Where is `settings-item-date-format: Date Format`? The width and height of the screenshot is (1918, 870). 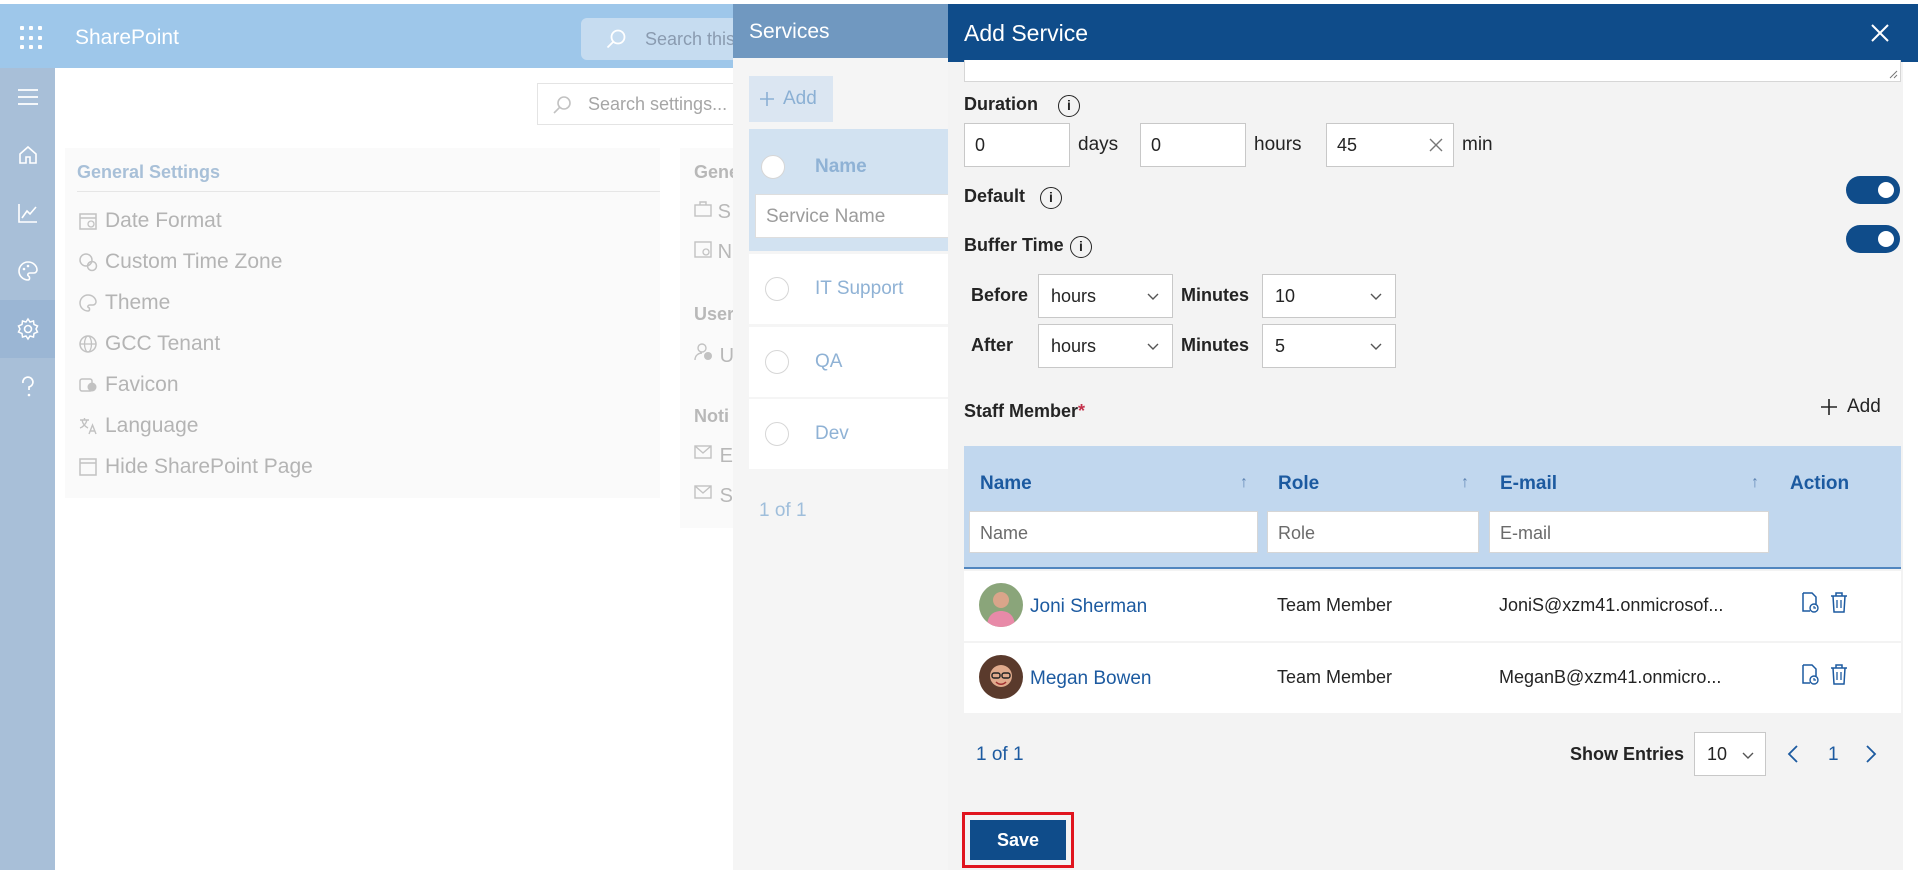 settings-item-date-format: Date Format is located at coordinates (149, 221).